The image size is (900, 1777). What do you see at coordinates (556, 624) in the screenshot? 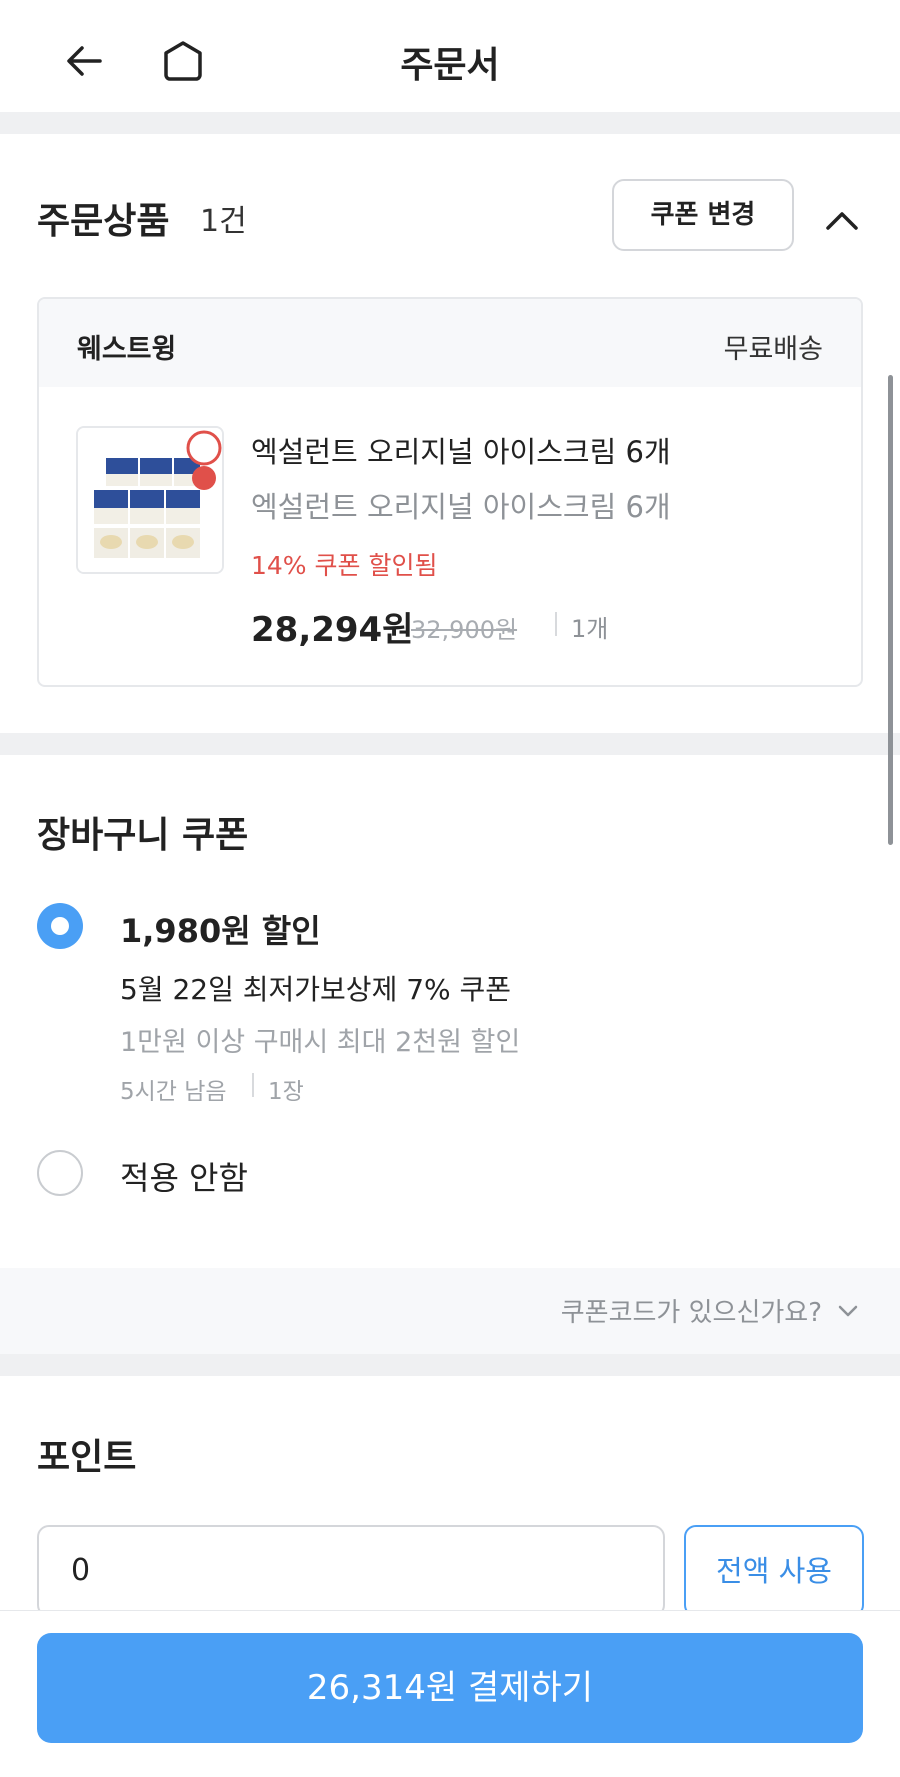
I see `price-separator` at bounding box center [556, 624].